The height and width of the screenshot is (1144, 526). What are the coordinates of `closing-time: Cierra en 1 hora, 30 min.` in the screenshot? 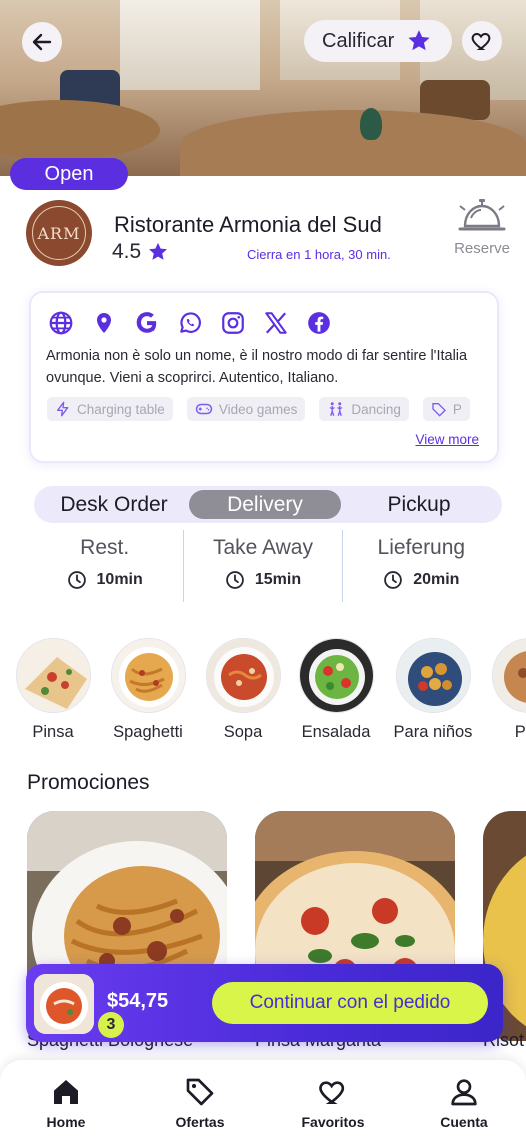 It's located at (319, 254).